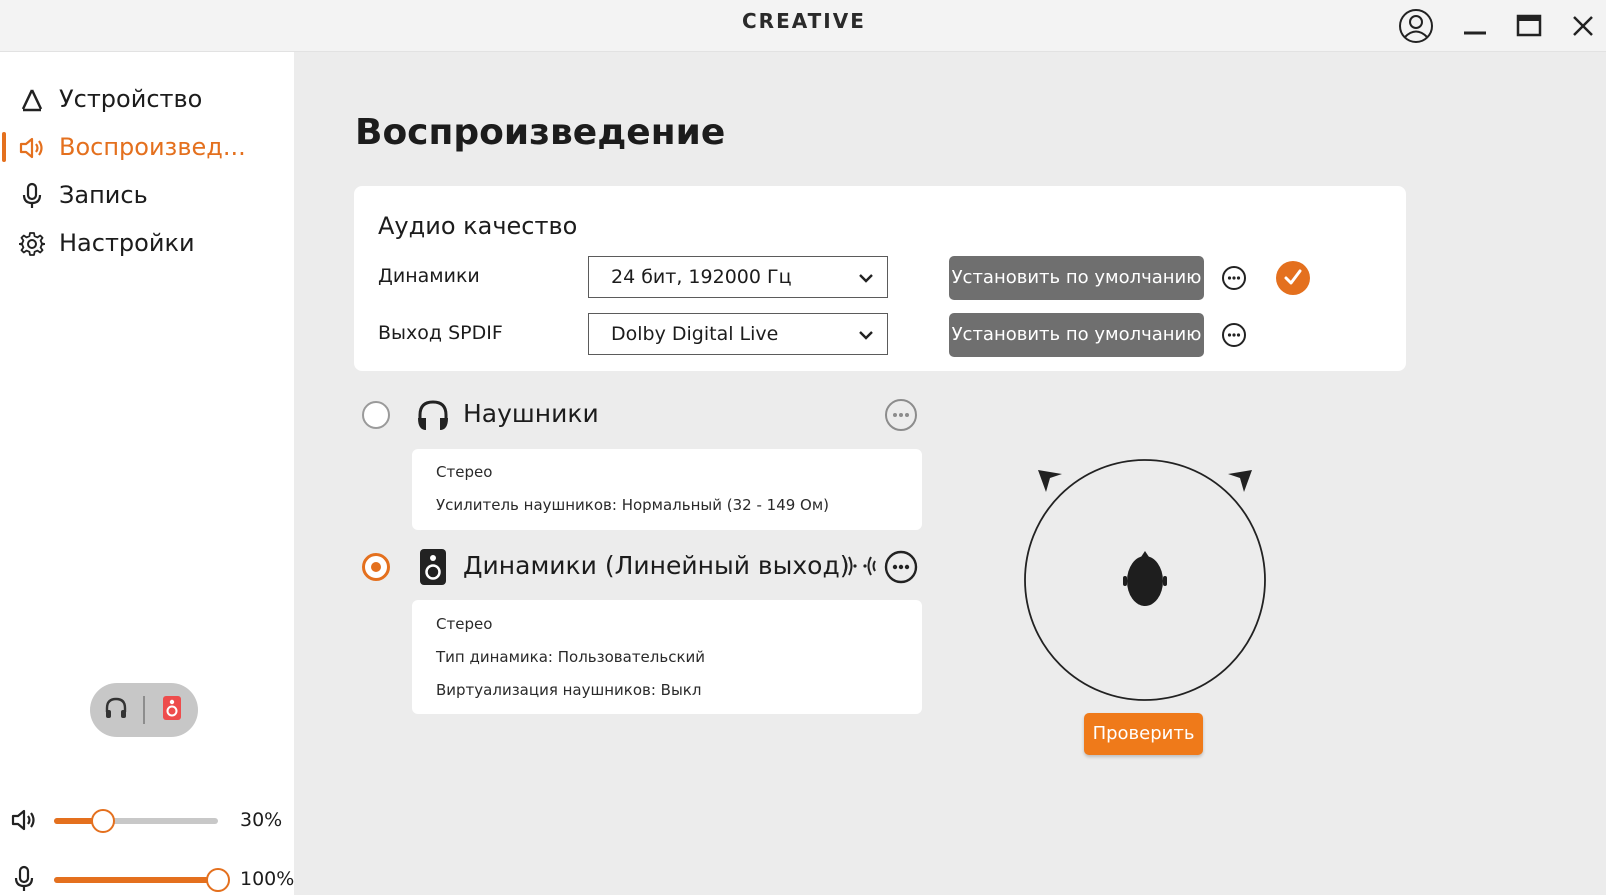 This screenshot has height=895, width=1606. Describe the element at coordinates (701, 277) in the screenshot. I see `select-value: 24 бит, 192000 Гц` at that location.